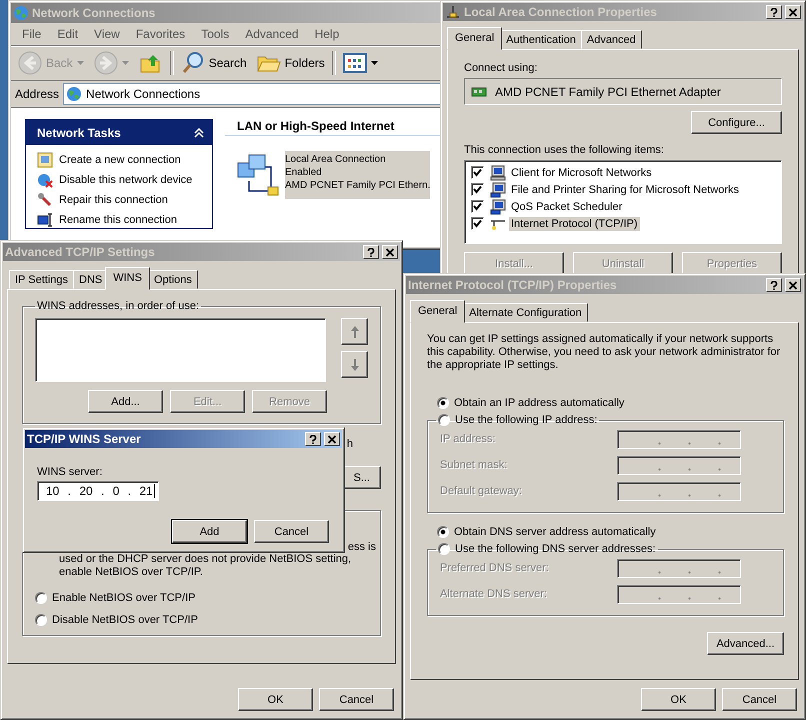 This screenshot has width=806, height=720. Describe the element at coordinates (215, 34) in the screenshot. I see `menu-item: Tools` at that location.